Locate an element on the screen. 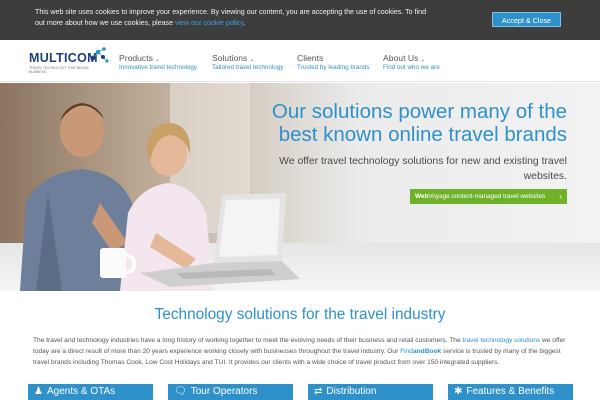 The image size is (600, 400). tile-label: Features & Benefits is located at coordinates (510, 391).